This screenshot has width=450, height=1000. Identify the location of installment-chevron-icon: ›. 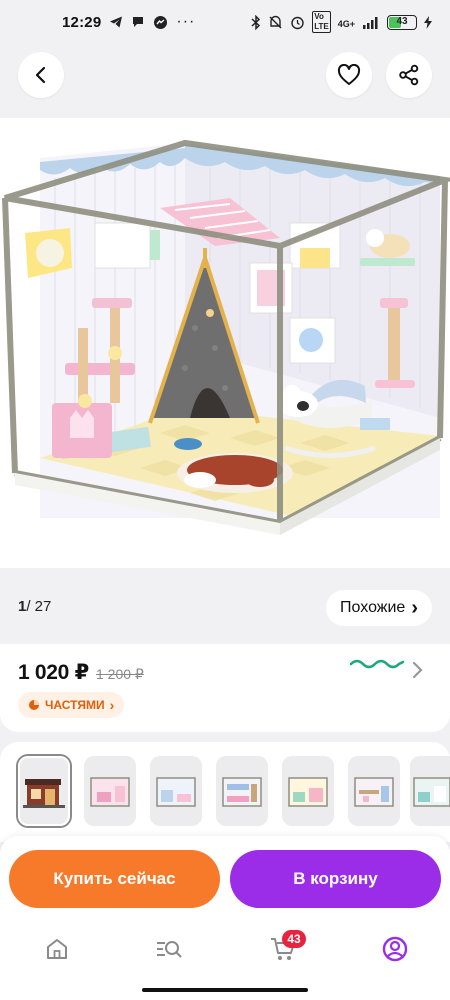
(112, 705).